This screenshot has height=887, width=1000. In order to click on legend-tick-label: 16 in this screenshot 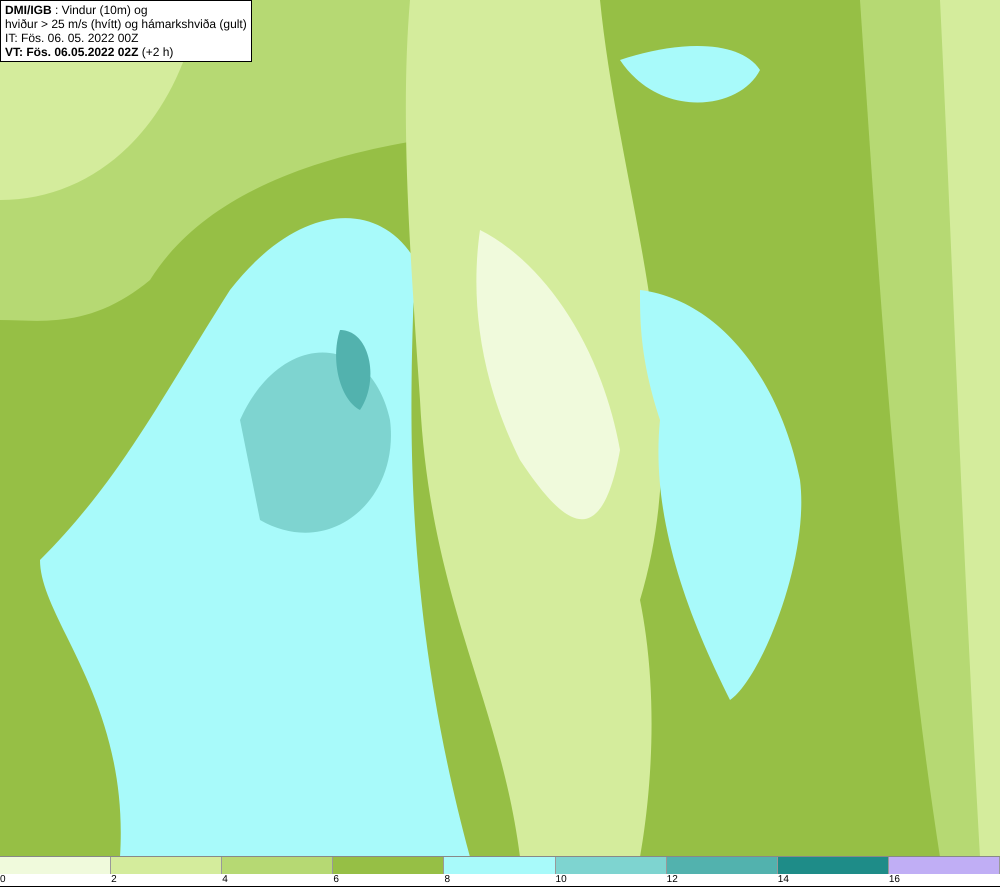, I will do `click(894, 879)`.